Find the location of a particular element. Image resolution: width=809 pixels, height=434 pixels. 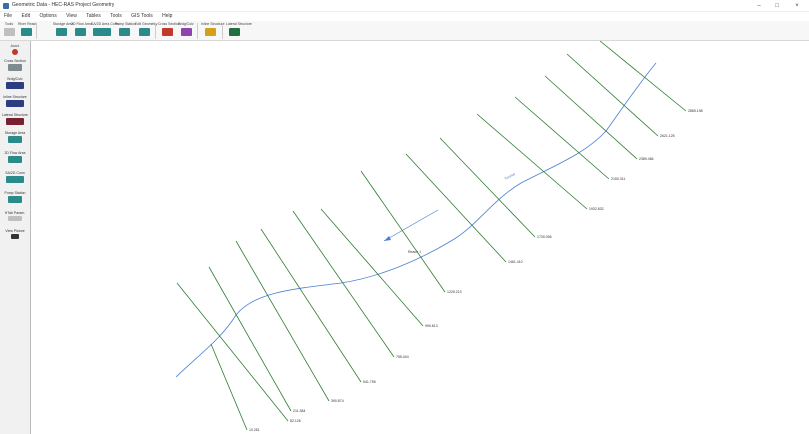

storage-area-label: Storage Area is located at coordinates (63, 24).